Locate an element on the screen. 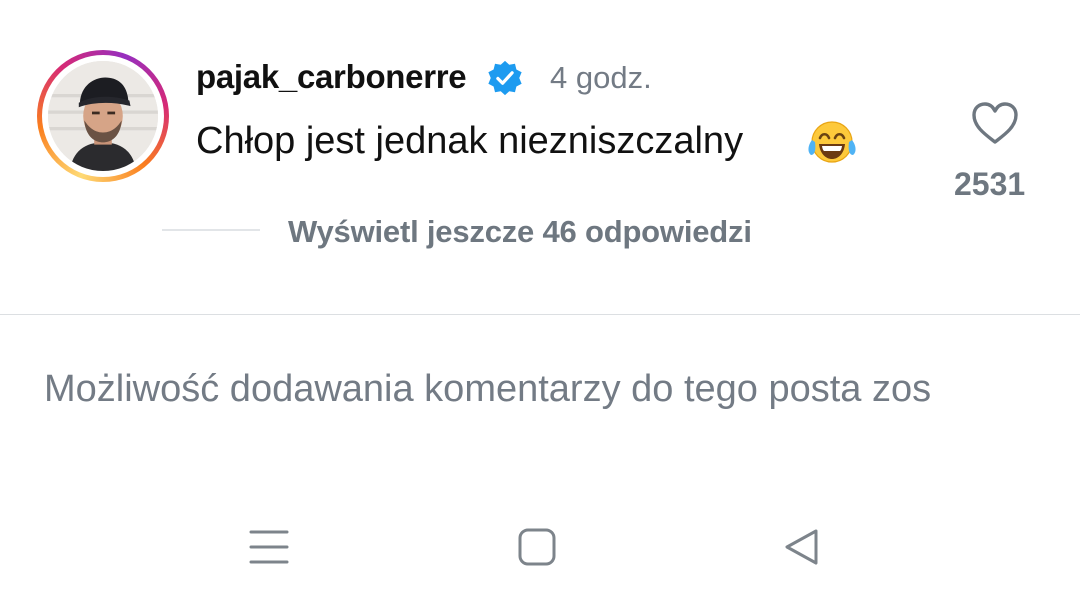 This screenshot has width=1080, height=613. replies-divider-line is located at coordinates (211, 230).